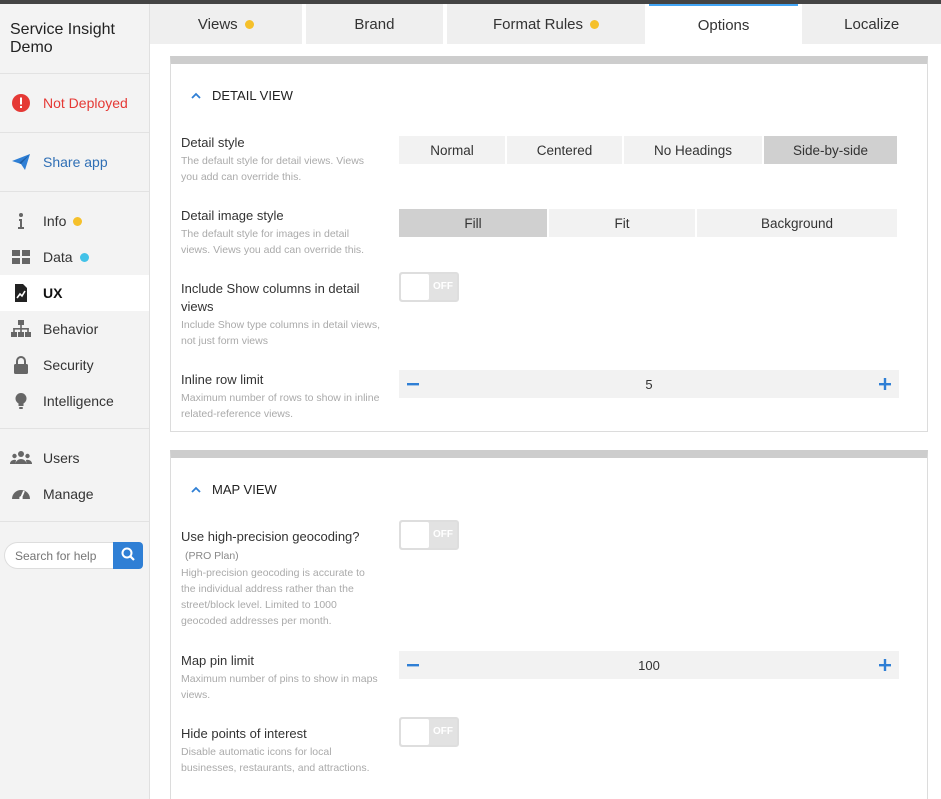  I want to click on map-pin-limit-value: 100, so click(649, 665).